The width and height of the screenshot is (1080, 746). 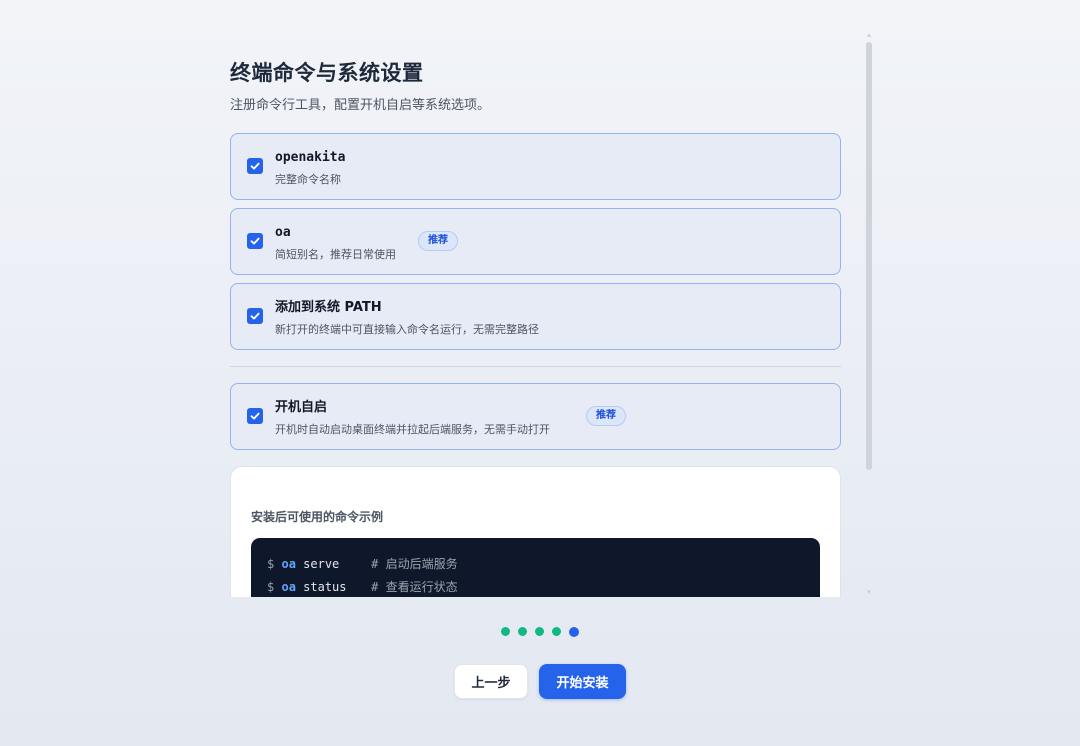 I want to click on option-desc: 开机时自动启动桌面终端并拉起后端服务，无需手动打开, so click(x=412, y=429).